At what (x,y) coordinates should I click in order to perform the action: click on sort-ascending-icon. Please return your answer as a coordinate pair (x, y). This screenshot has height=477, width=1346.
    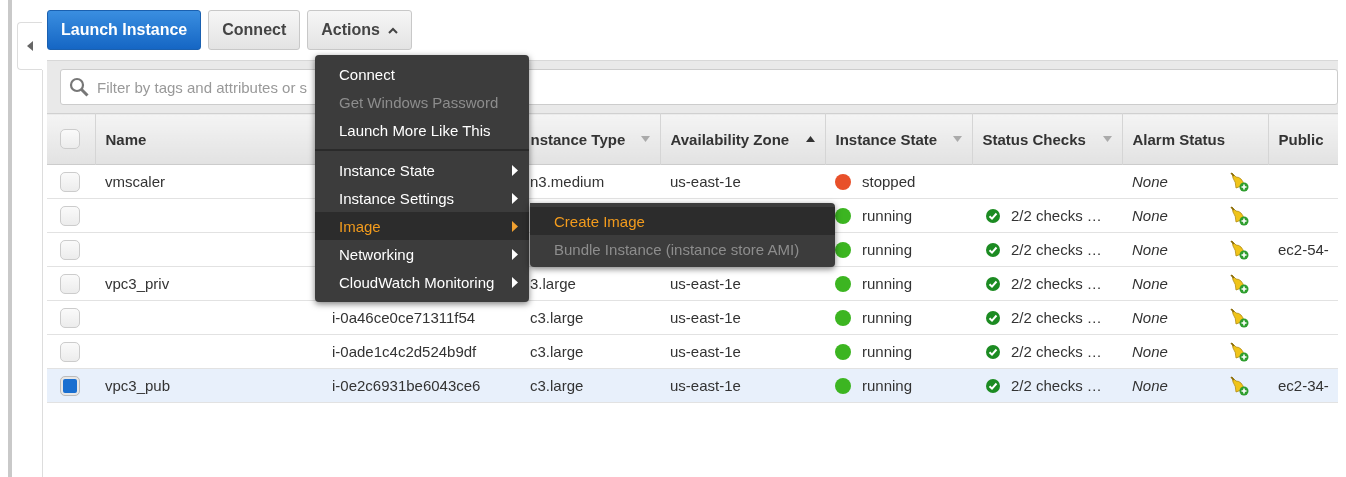
    Looking at the image, I should click on (810, 139).